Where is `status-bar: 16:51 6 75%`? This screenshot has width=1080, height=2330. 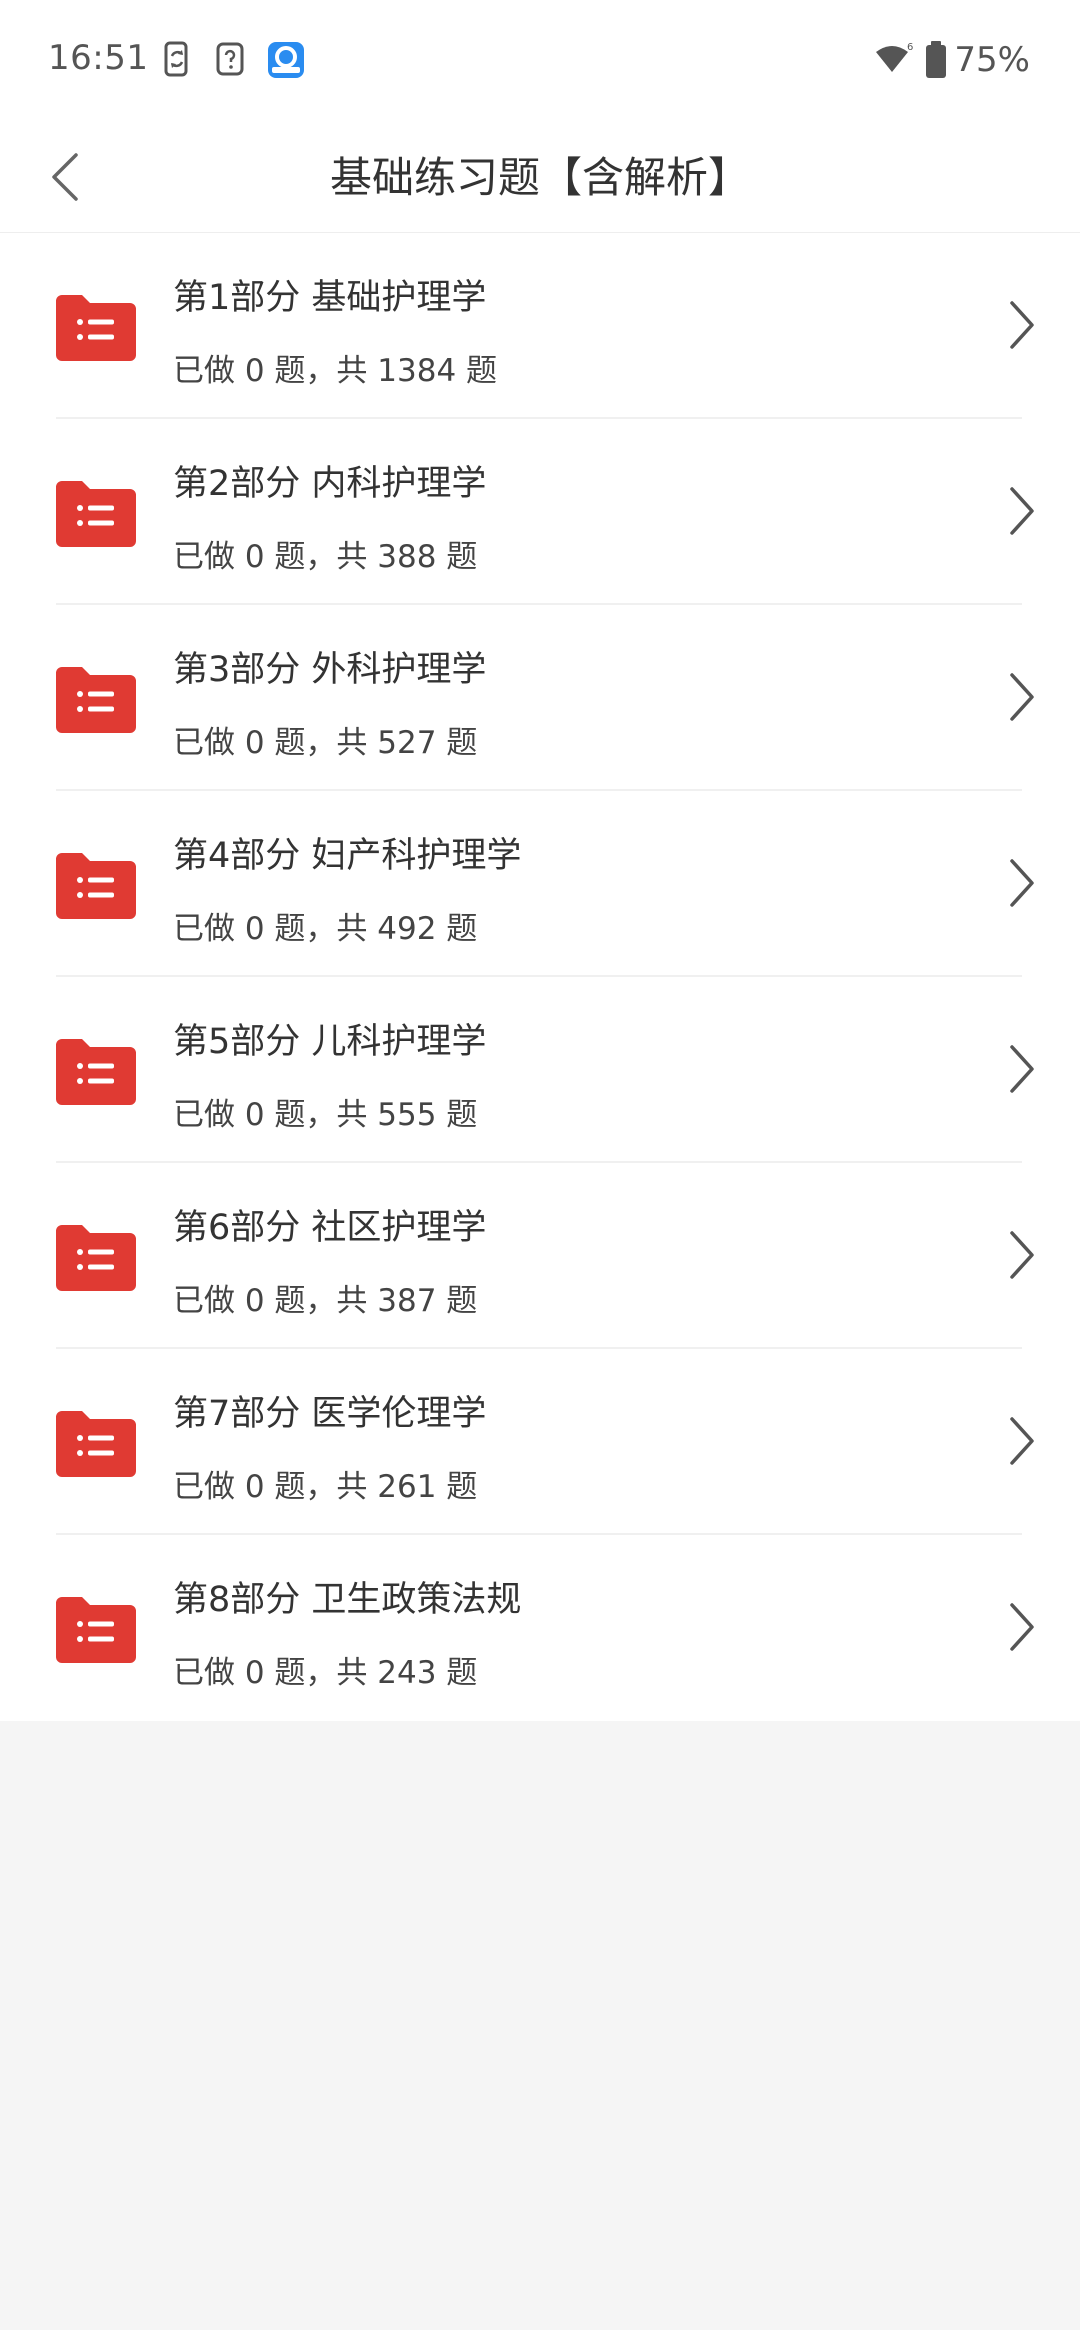 status-bar: 16:51 6 75% is located at coordinates (540, 60).